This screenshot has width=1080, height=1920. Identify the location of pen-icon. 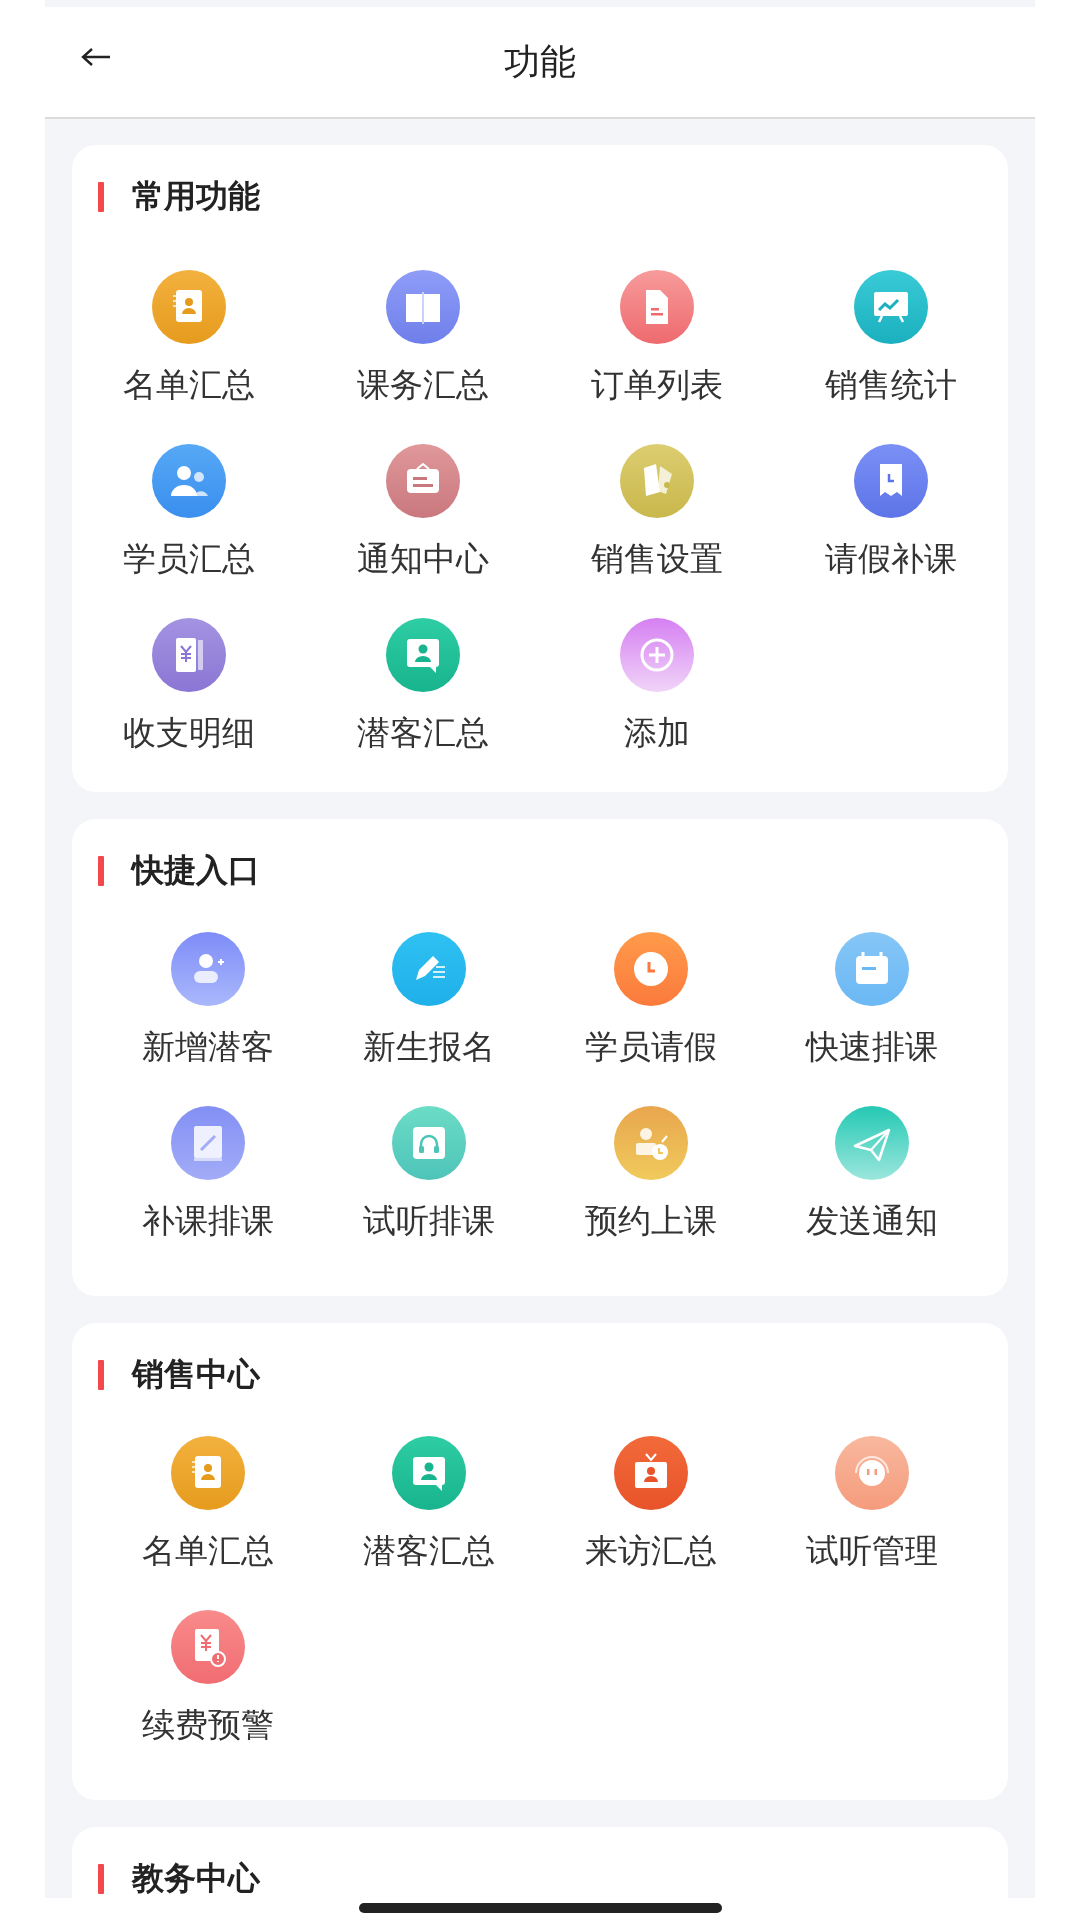
(429, 969).